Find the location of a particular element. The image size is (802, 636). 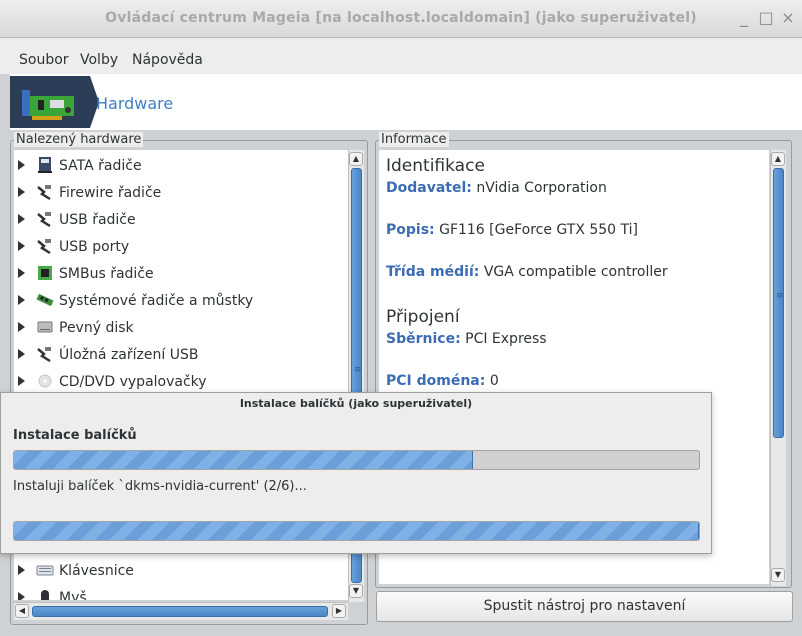

tree-item-label: Klávesnice is located at coordinates (96, 571).